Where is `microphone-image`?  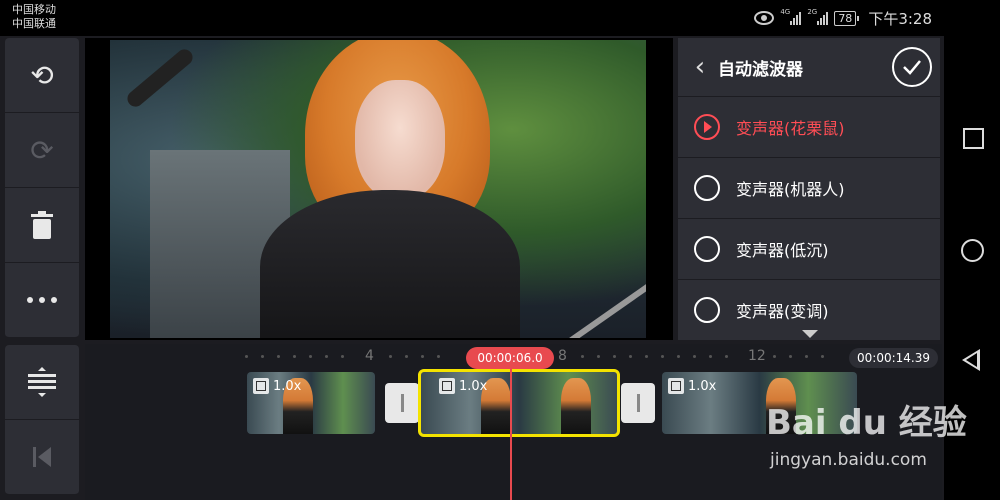 microphone-image is located at coordinates (160, 78).